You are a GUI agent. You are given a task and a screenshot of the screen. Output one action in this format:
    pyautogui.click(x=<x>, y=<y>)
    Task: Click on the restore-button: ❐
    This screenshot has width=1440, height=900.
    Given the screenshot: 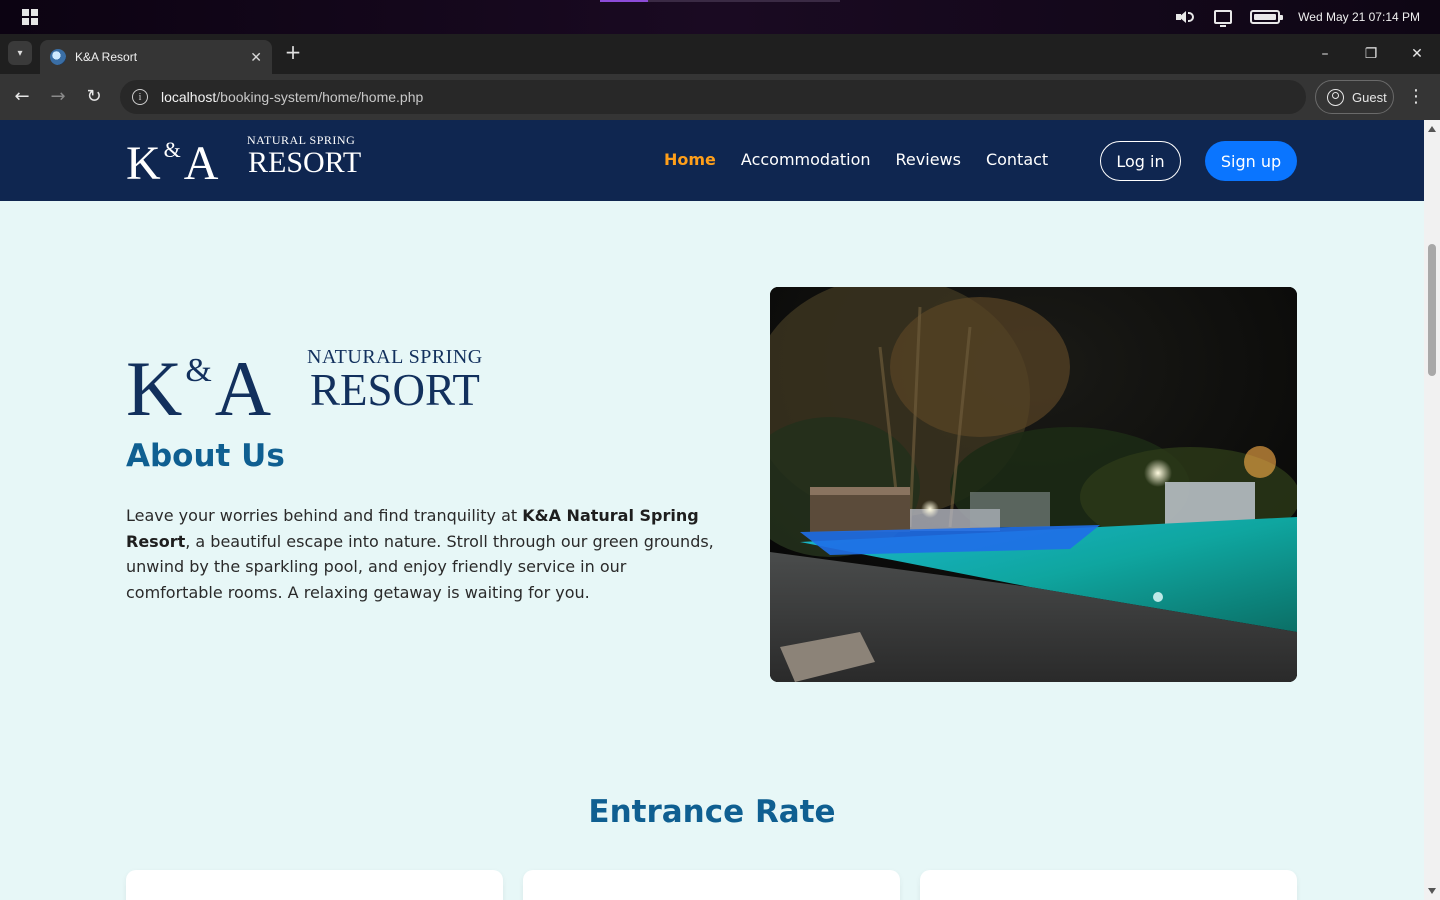 What is the action you would take?
    pyautogui.click(x=1371, y=54)
    